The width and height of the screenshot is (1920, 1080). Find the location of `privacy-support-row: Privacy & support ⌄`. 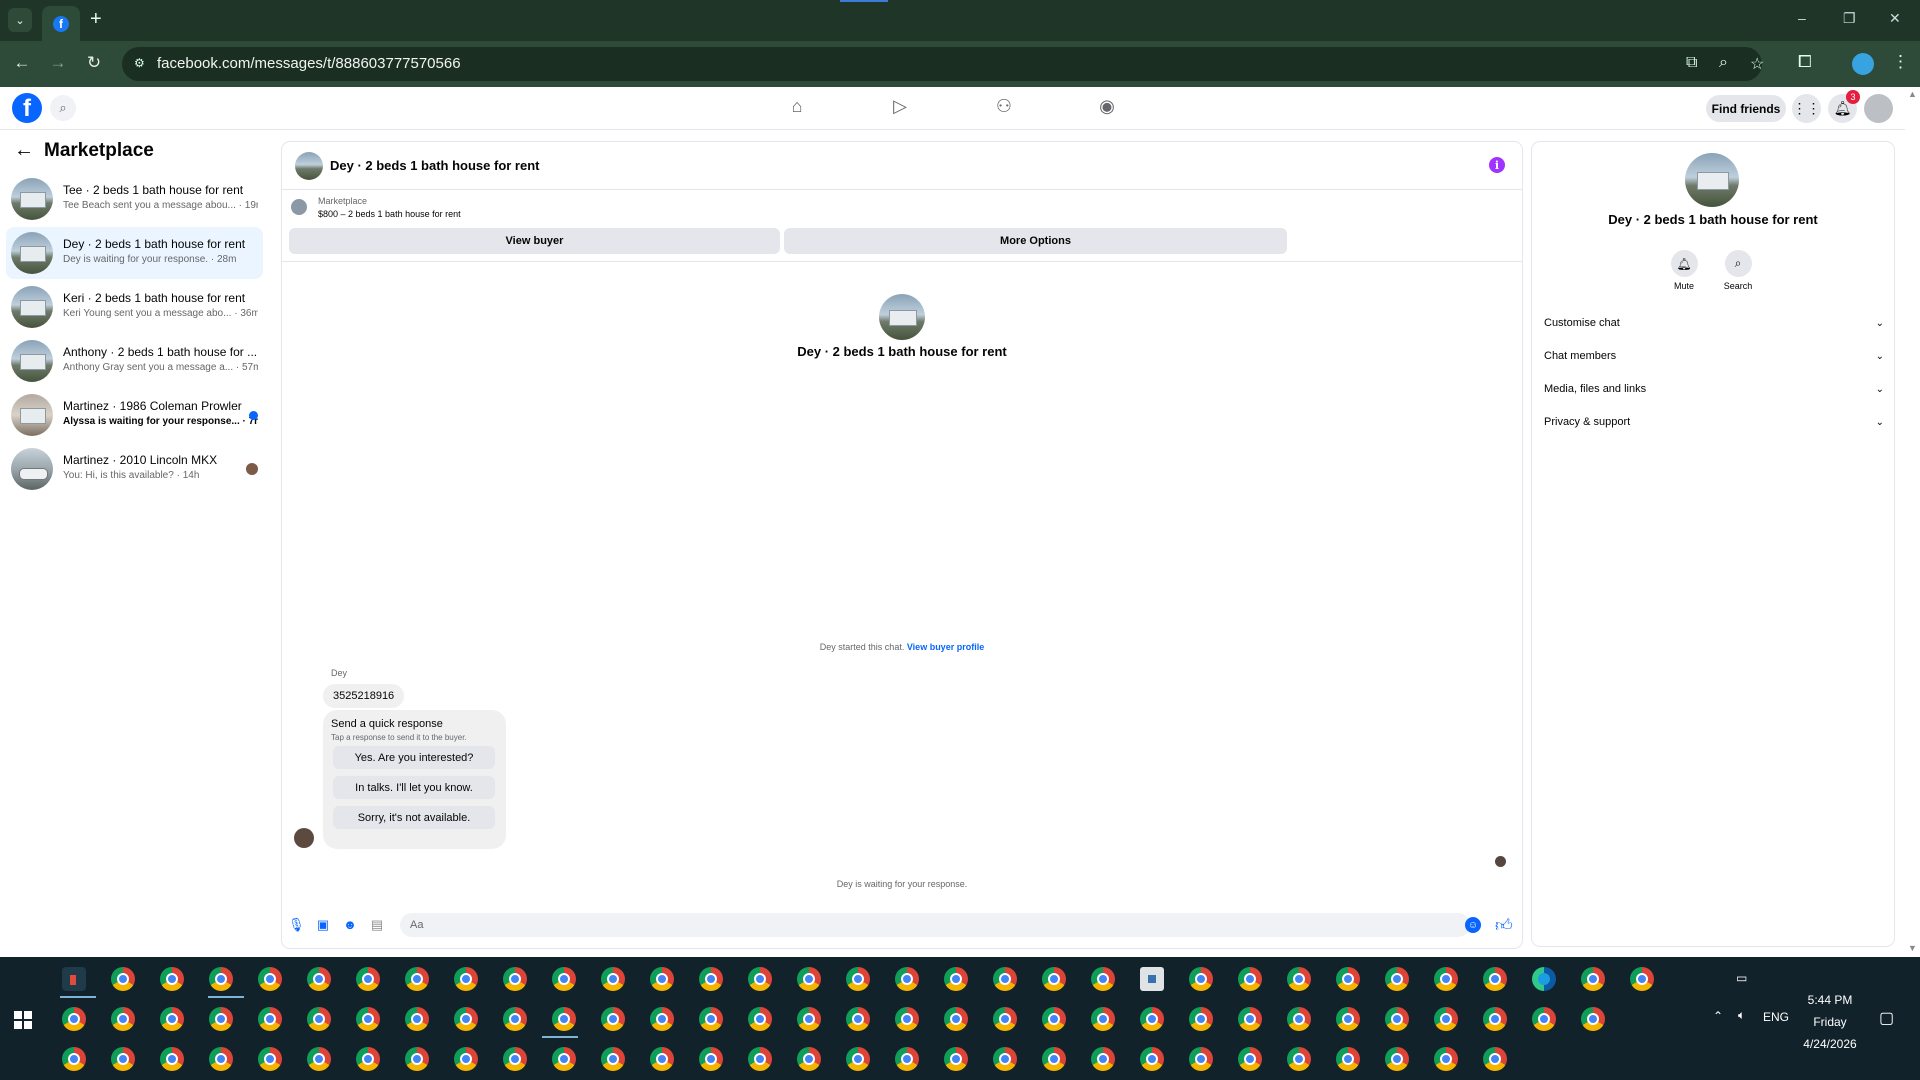

privacy-support-row: Privacy & support ⌄ is located at coordinates (1714, 422).